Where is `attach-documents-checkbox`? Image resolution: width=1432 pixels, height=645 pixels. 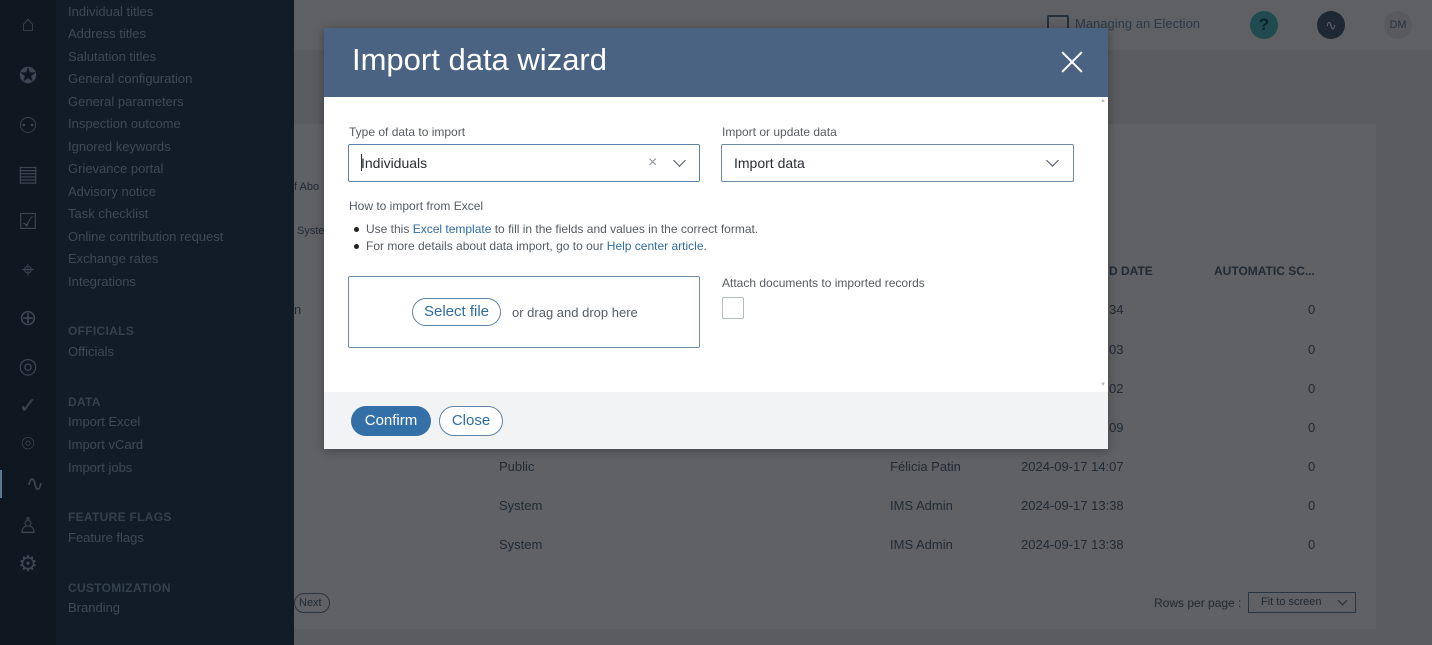
attach-documents-checkbox is located at coordinates (733, 308).